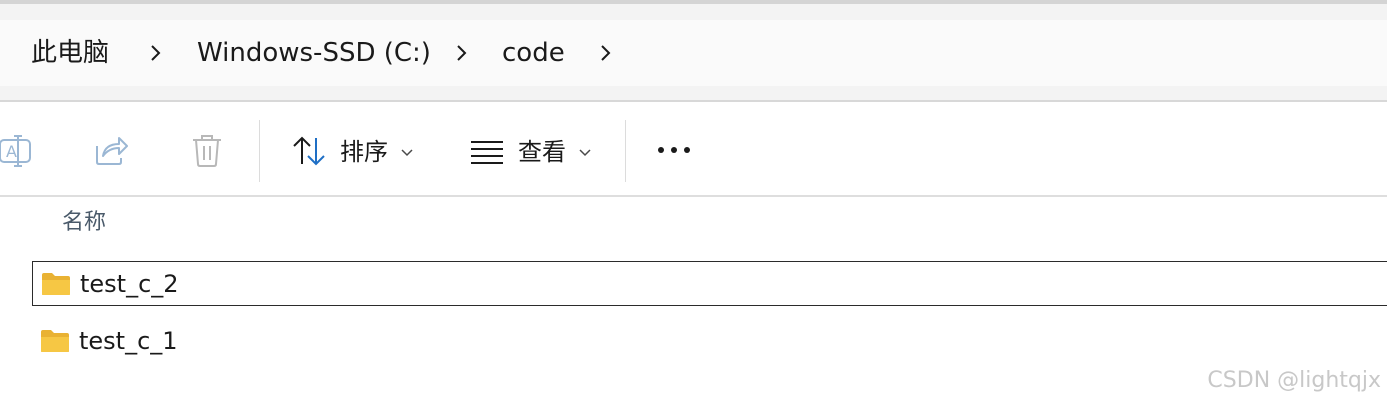 Image resolution: width=1387 pixels, height=405 pixels. I want to click on address-bar-gap, so click(693, 93).